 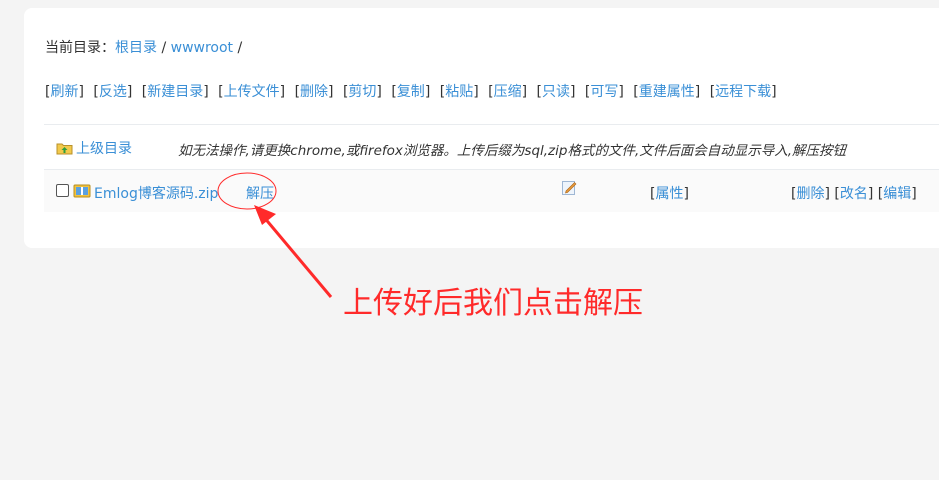 I want to click on annotation-circle, so click(x=247, y=191).